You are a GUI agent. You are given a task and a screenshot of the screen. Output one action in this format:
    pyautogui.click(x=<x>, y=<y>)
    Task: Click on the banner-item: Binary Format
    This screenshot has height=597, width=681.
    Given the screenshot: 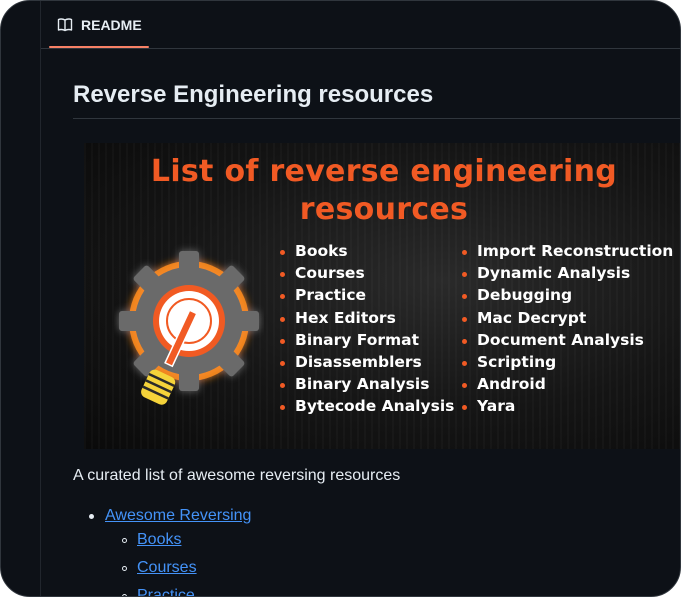 What is the action you would take?
    pyautogui.click(x=367, y=340)
    